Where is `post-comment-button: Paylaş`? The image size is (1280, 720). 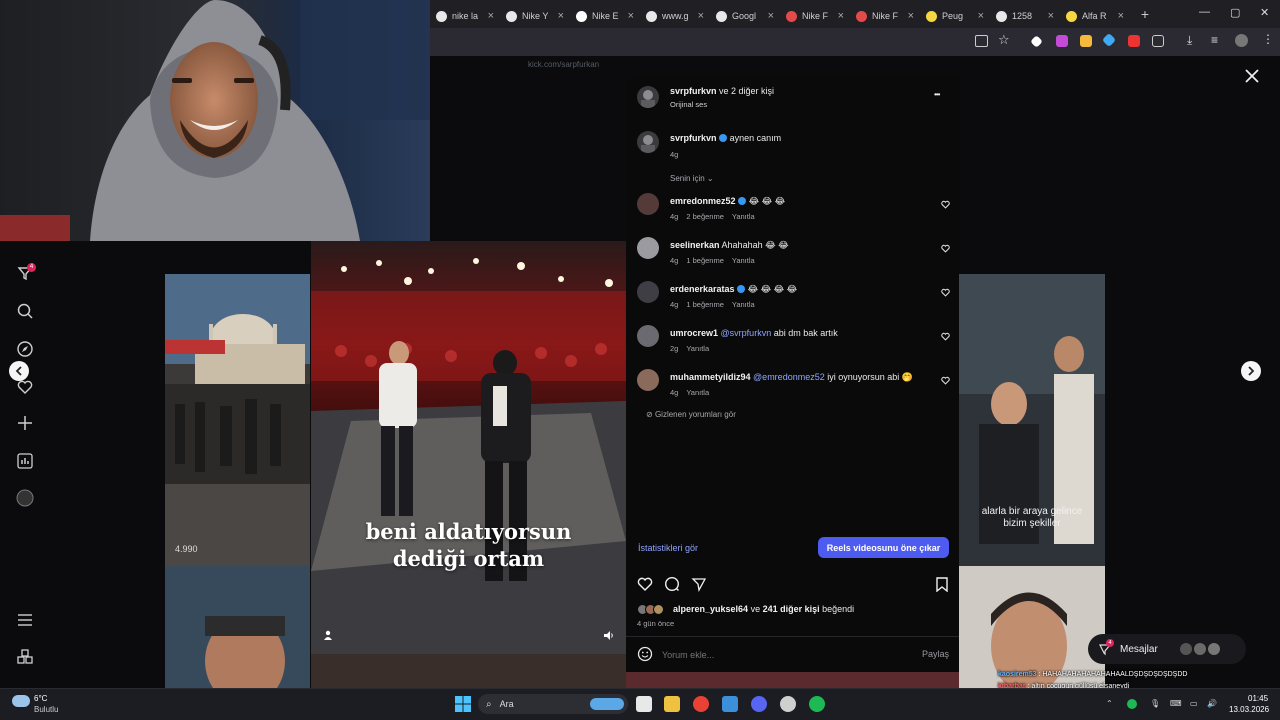
post-comment-button: Paylaş is located at coordinates (935, 654).